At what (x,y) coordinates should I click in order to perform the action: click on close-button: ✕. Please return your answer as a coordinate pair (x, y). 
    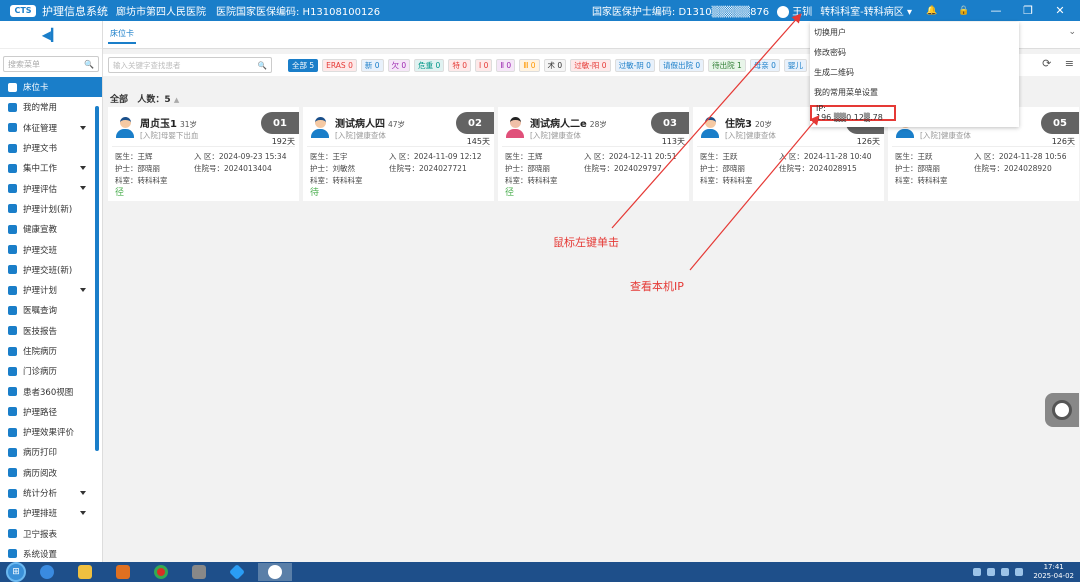
    Looking at the image, I should click on (1060, 10).